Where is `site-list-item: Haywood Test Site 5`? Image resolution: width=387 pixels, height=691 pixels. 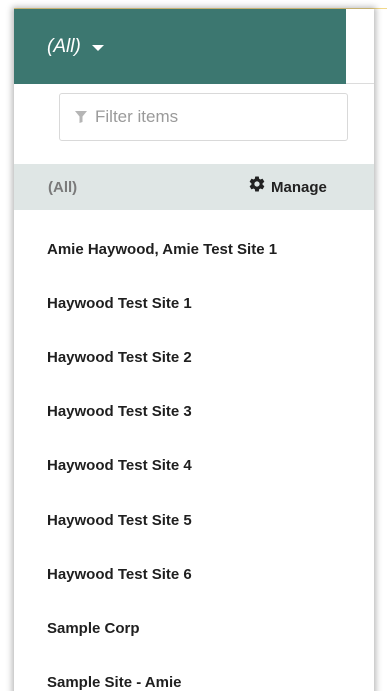
site-list-item: Haywood Test Site 5 is located at coordinates (194, 520).